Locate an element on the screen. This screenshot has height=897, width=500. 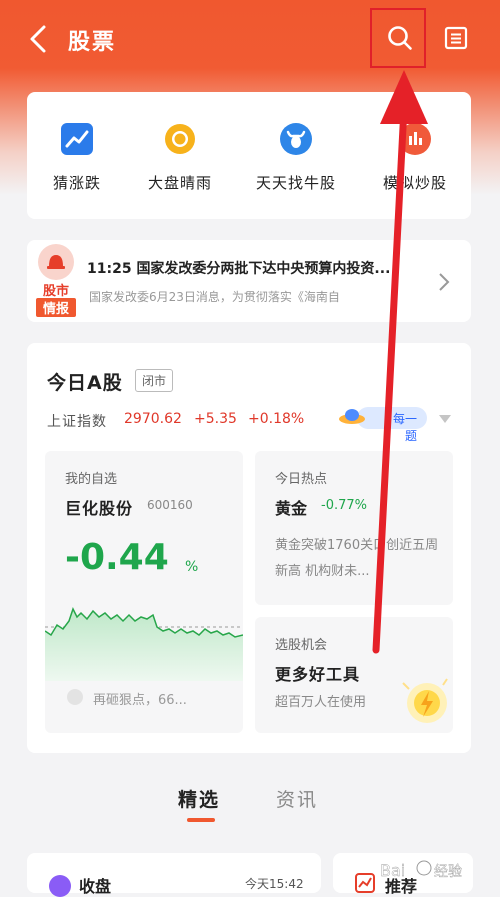
bull-icon is located at coordinates (296, 139).